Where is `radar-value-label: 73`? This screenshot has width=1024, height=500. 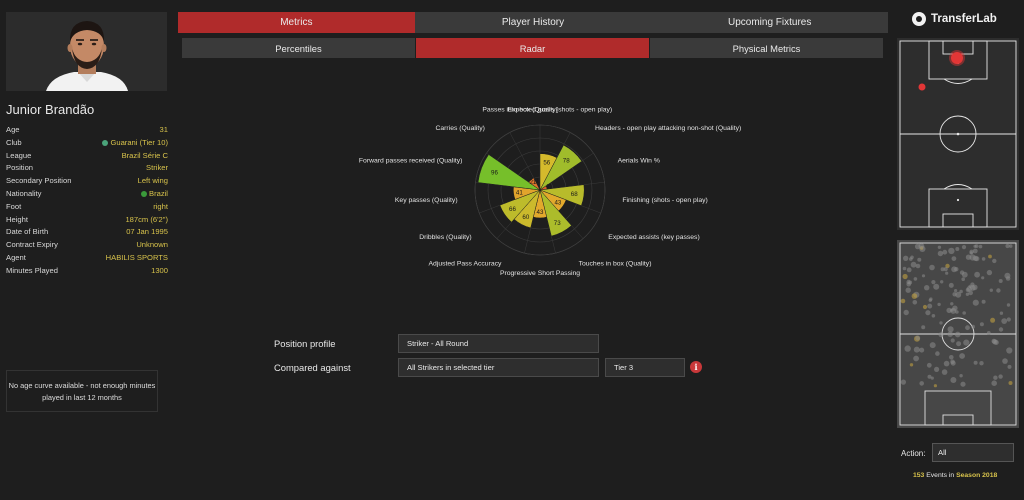 radar-value-label: 73 is located at coordinates (557, 223).